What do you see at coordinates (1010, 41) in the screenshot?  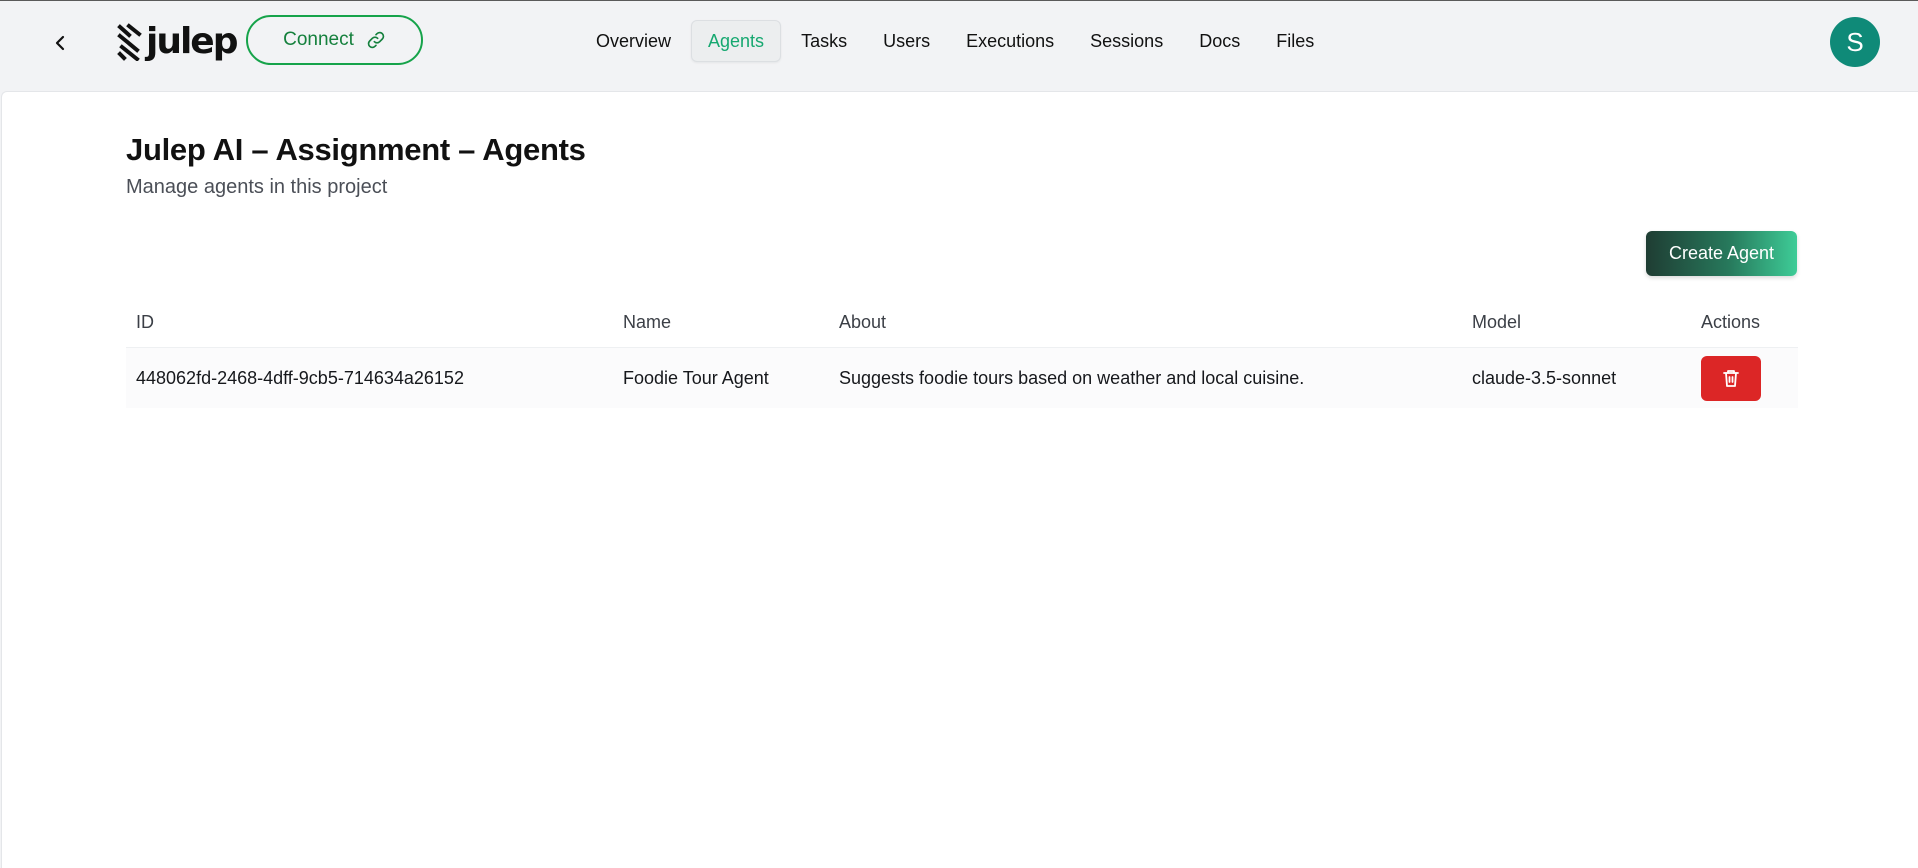 I see `nav-executions: Executions` at bounding box center [1010, 41].